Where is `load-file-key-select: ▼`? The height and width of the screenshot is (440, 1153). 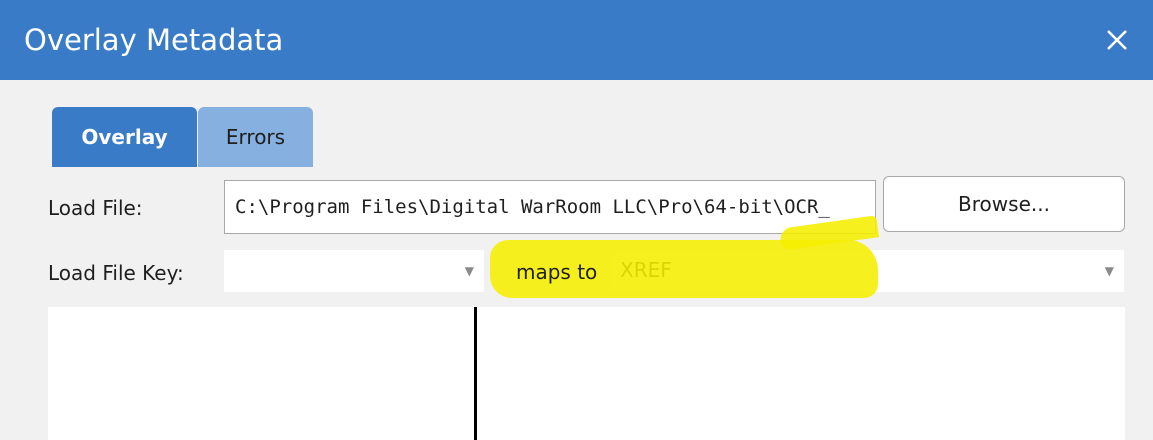 load-file-key-select: ▼ is located at coordinates (354, 271).